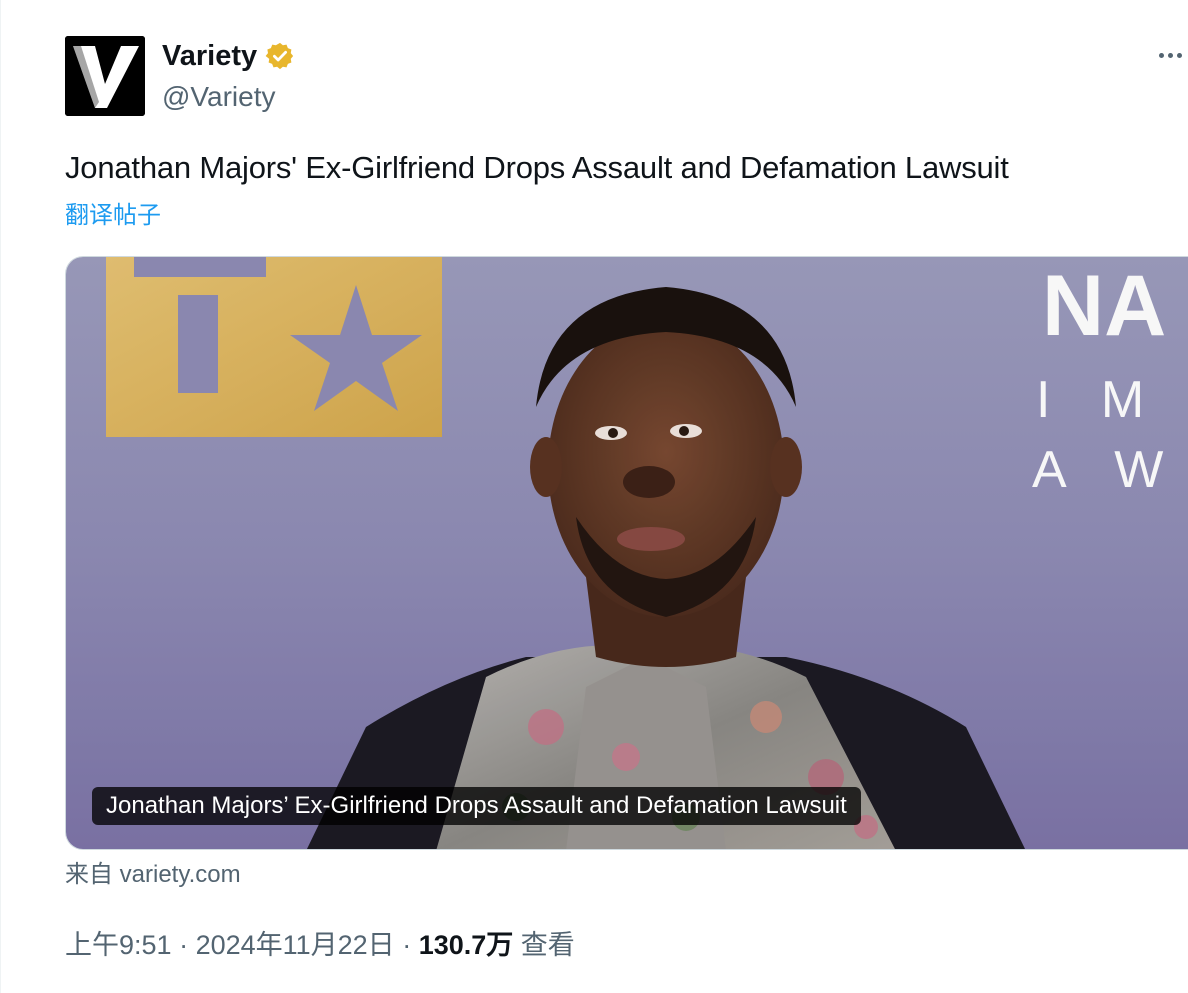 This screenshot has width=1188, height=993. Describe the element at coordinates (466, 945) in the screenshot. I see `views-count: 130.7万` at that location.